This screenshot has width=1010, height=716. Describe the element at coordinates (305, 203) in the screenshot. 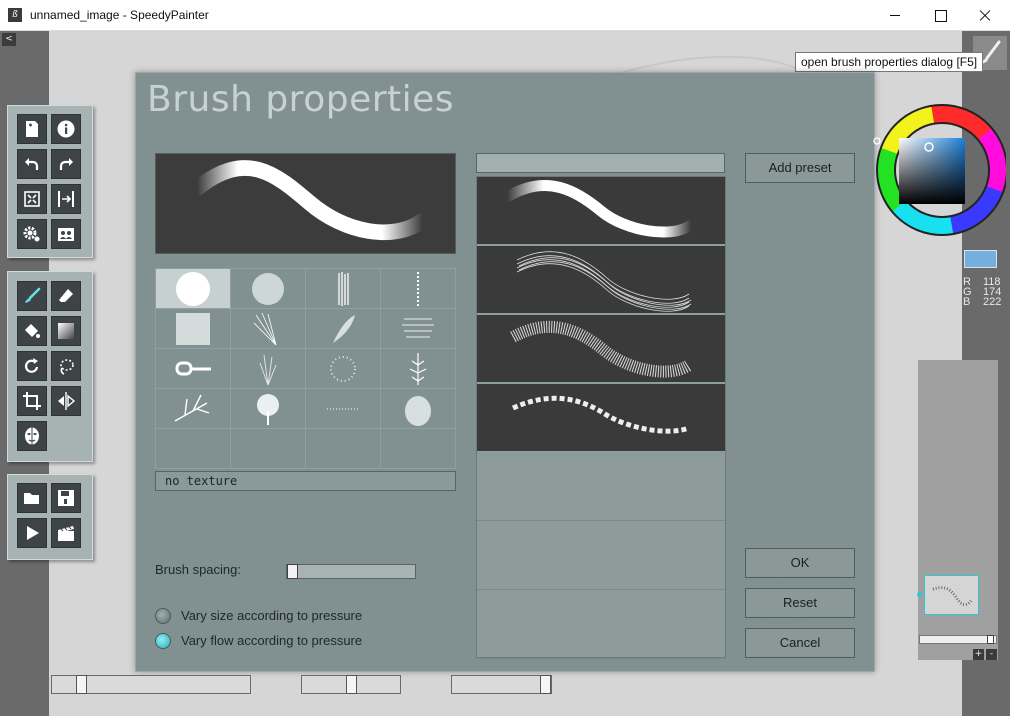

I see `brush-preview` at that location.